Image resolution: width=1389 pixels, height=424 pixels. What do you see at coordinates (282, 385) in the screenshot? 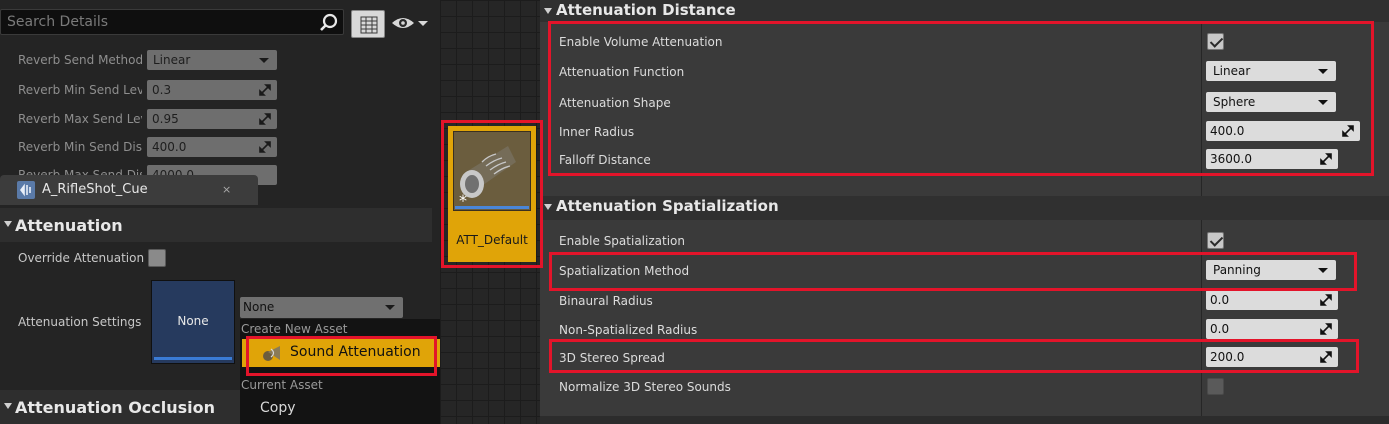
I see `current-asset-heading: Current Asset` at bounding box center [282, 385].